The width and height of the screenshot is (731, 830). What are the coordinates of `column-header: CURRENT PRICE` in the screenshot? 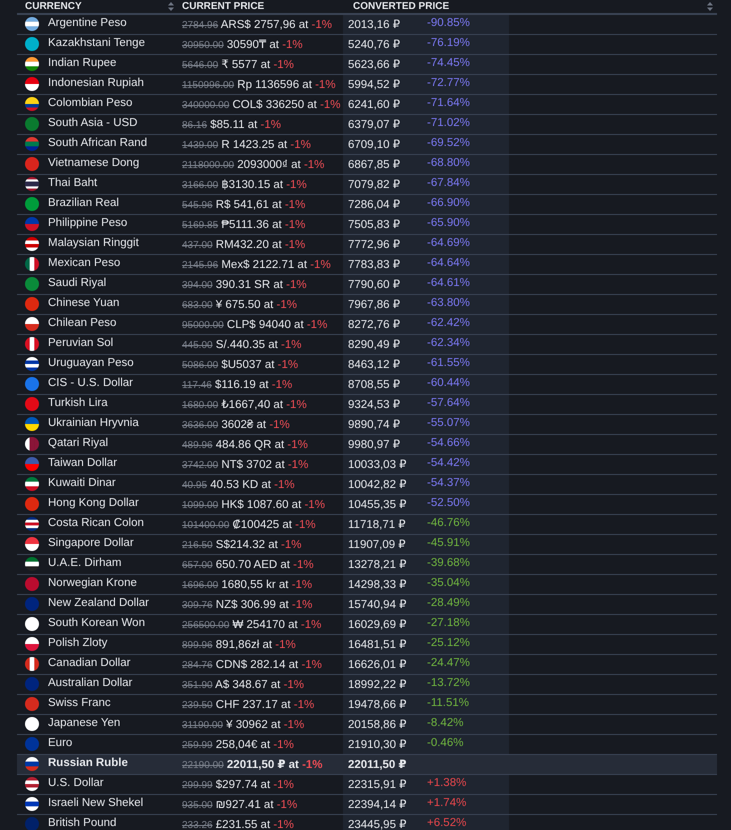 It's located at (223, 6).